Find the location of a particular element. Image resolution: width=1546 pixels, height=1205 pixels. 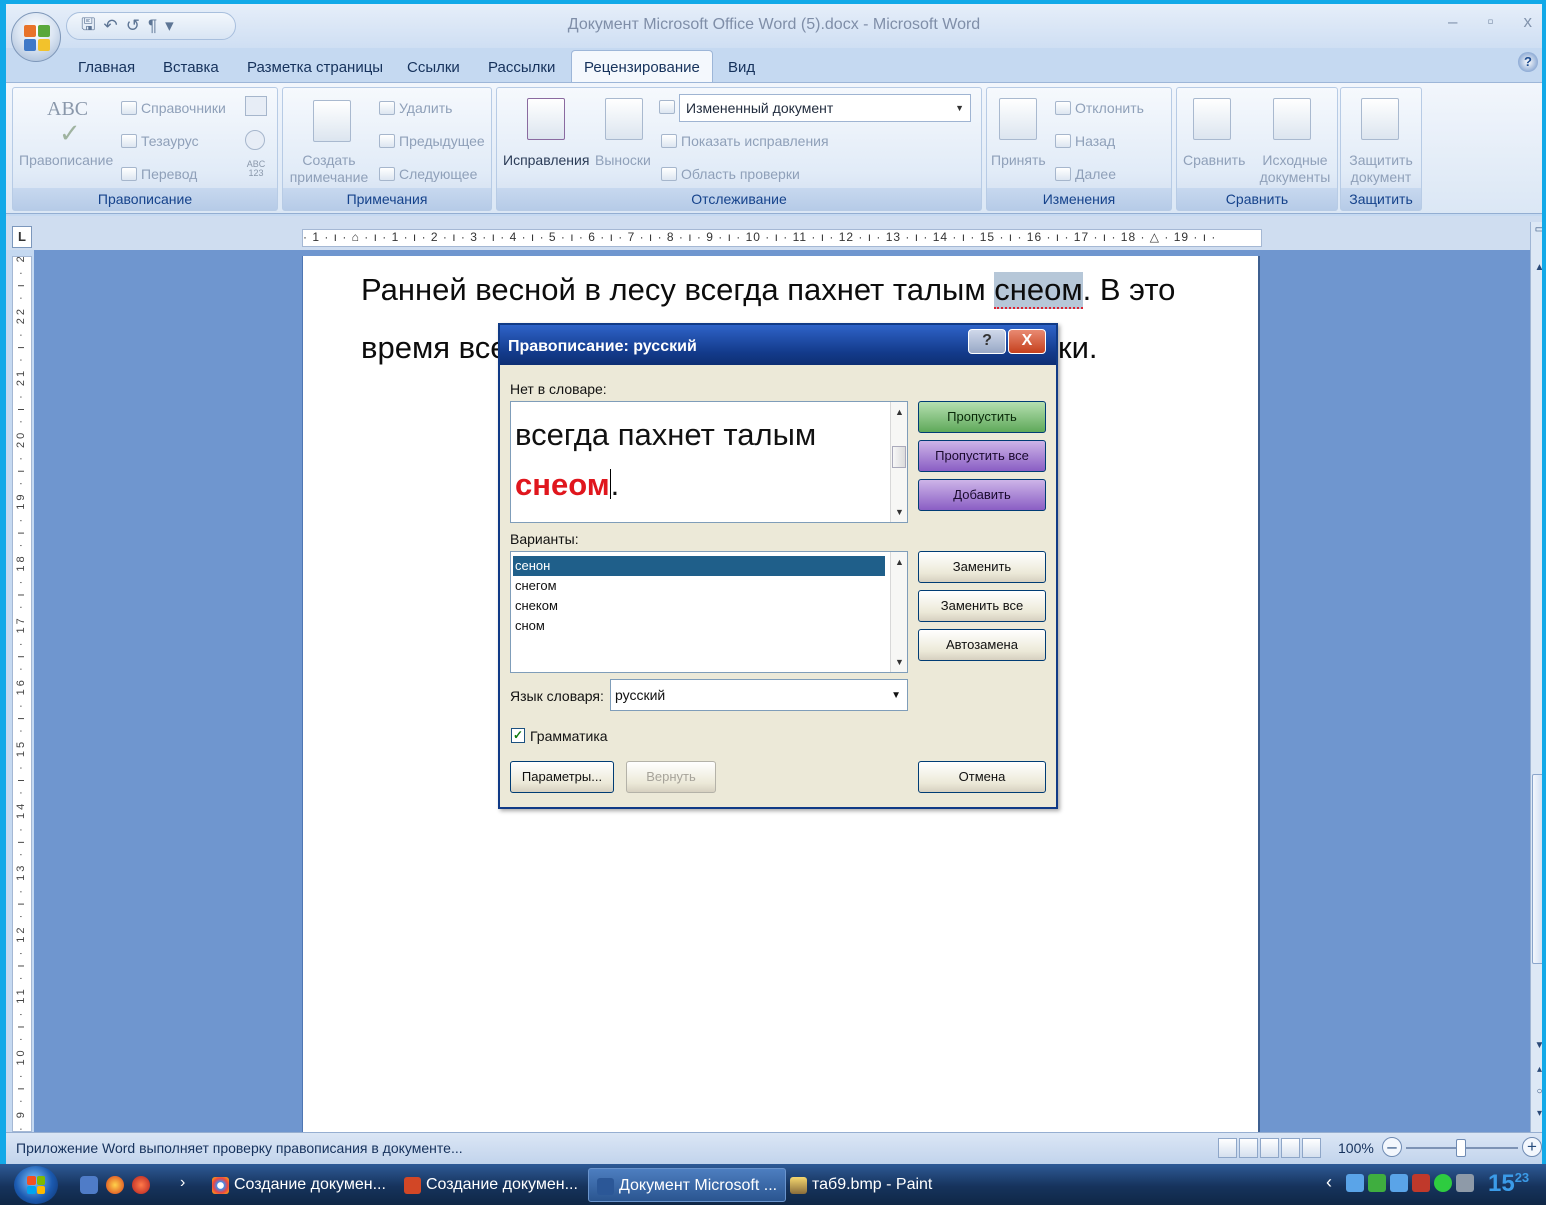

close-button: x is located at coordinates (1528, 22).